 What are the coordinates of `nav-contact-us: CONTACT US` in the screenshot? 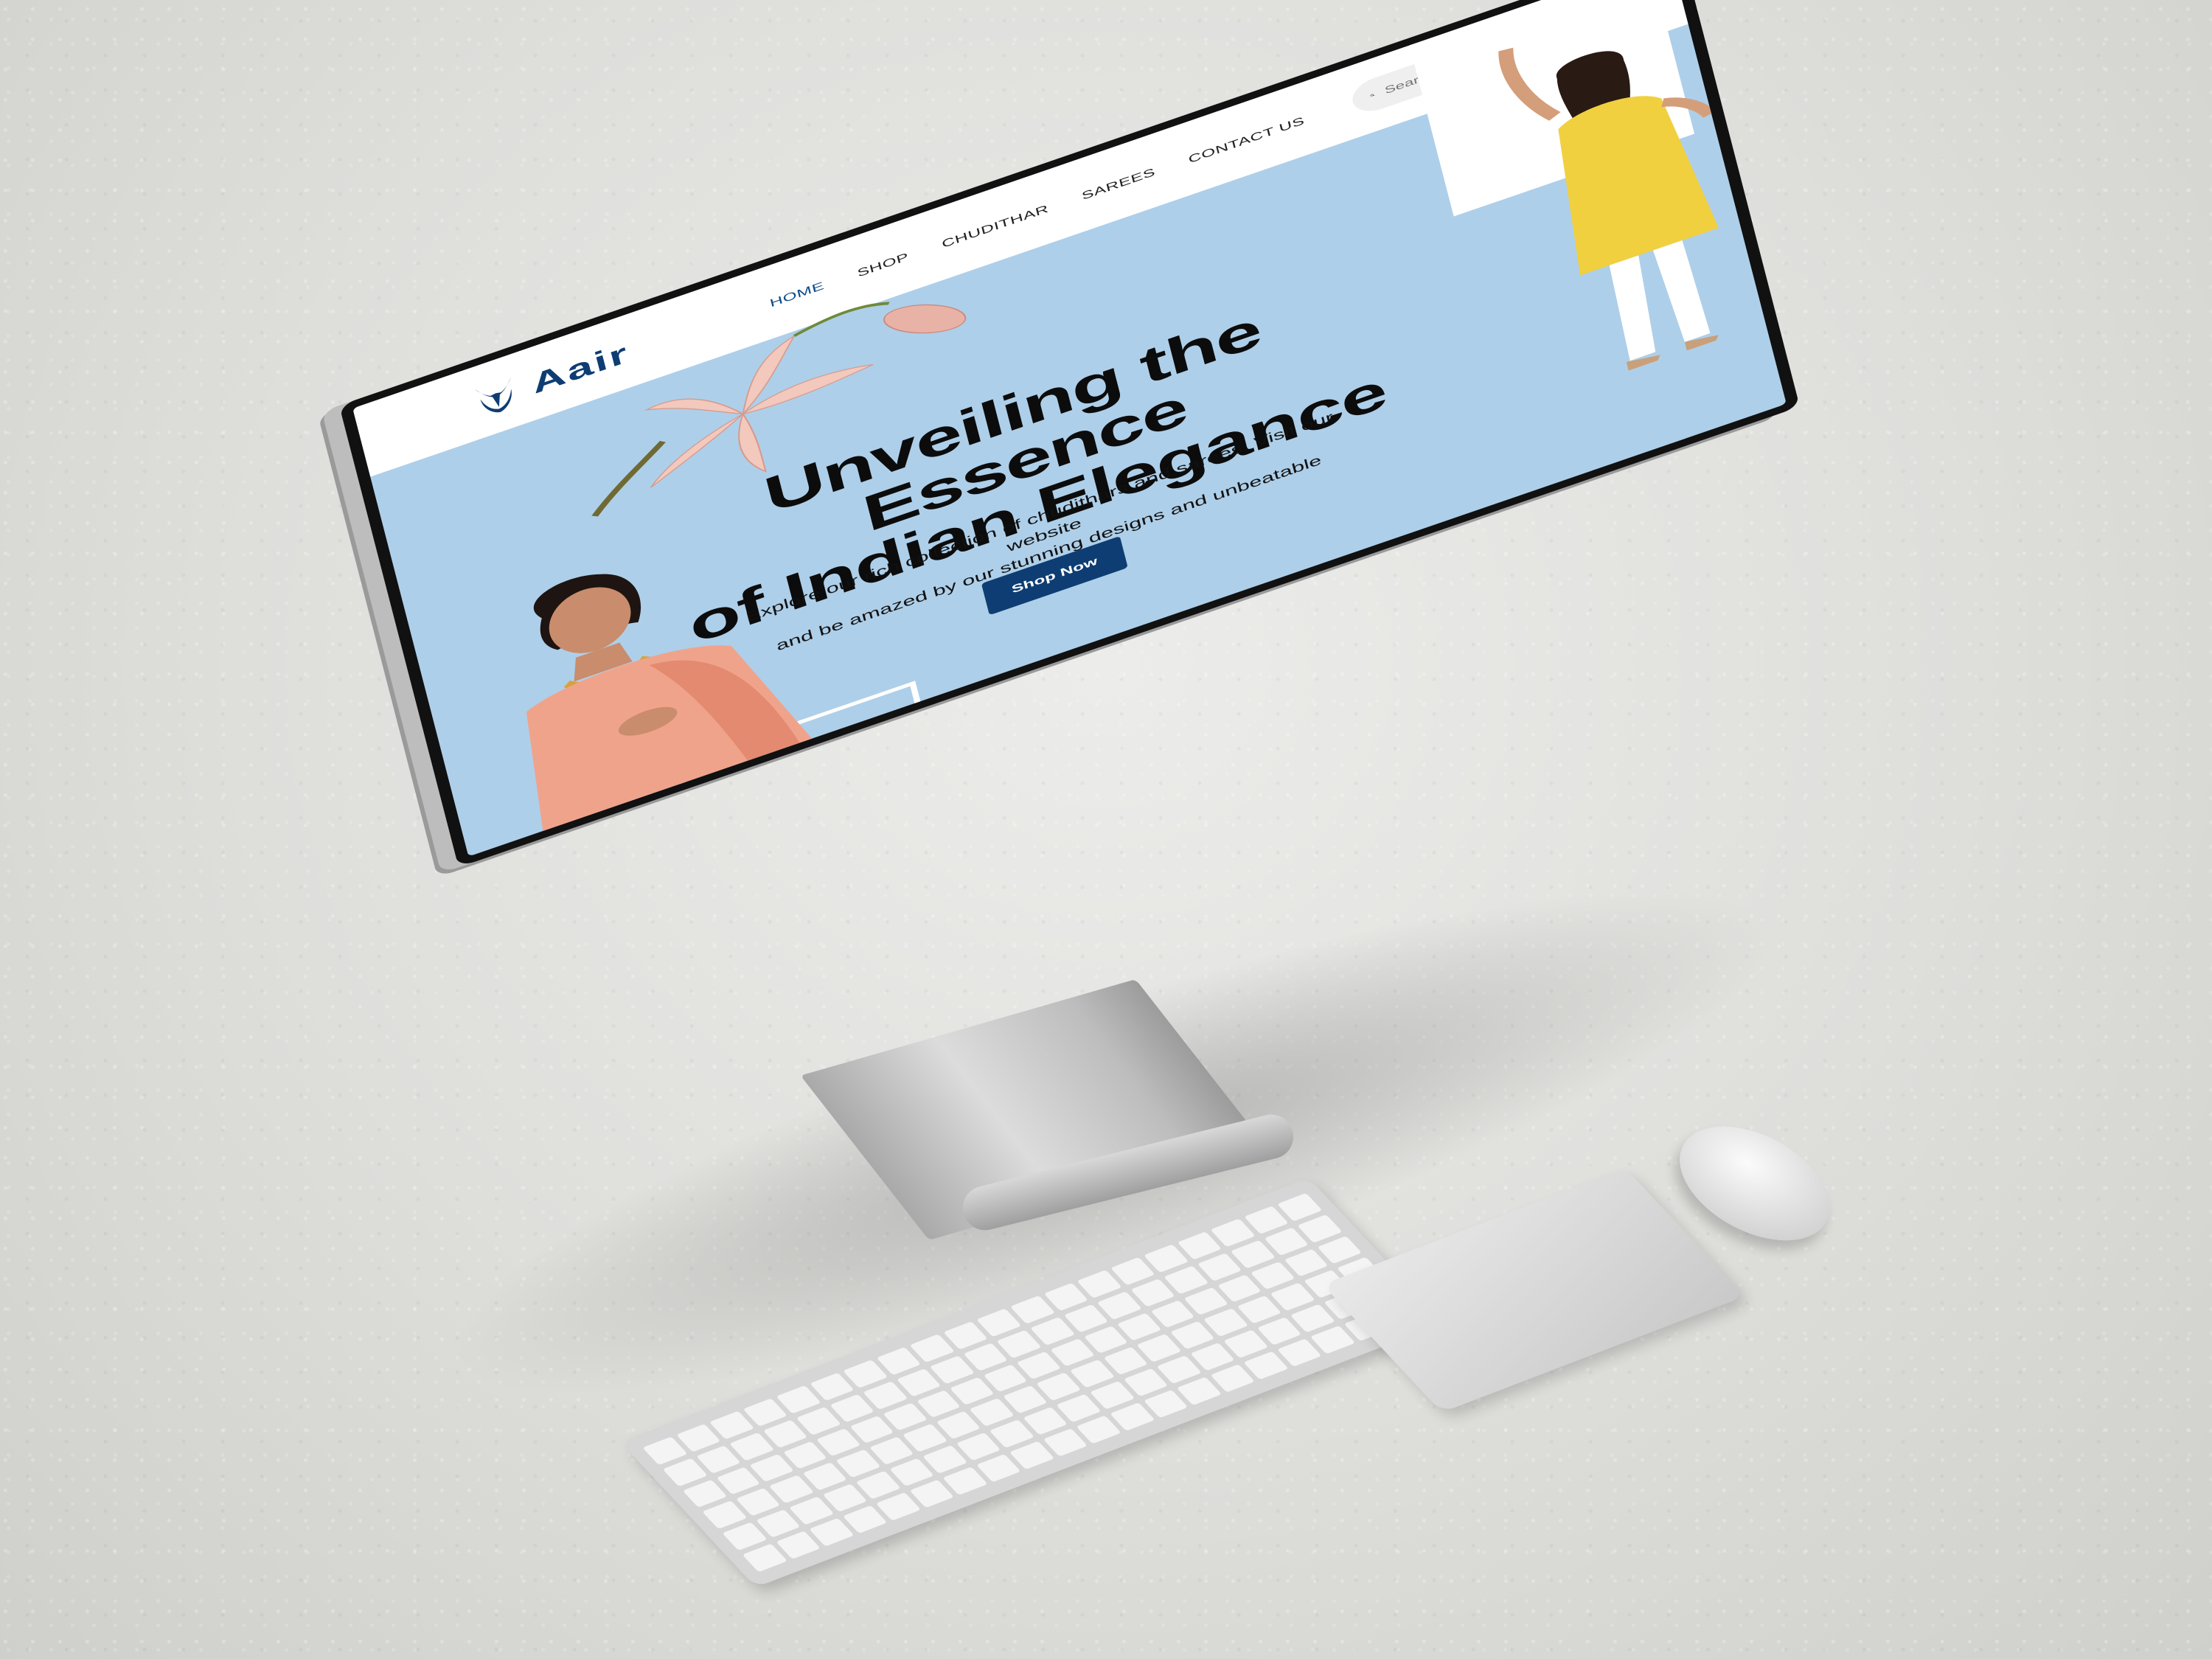 It's located at (1246, 140).